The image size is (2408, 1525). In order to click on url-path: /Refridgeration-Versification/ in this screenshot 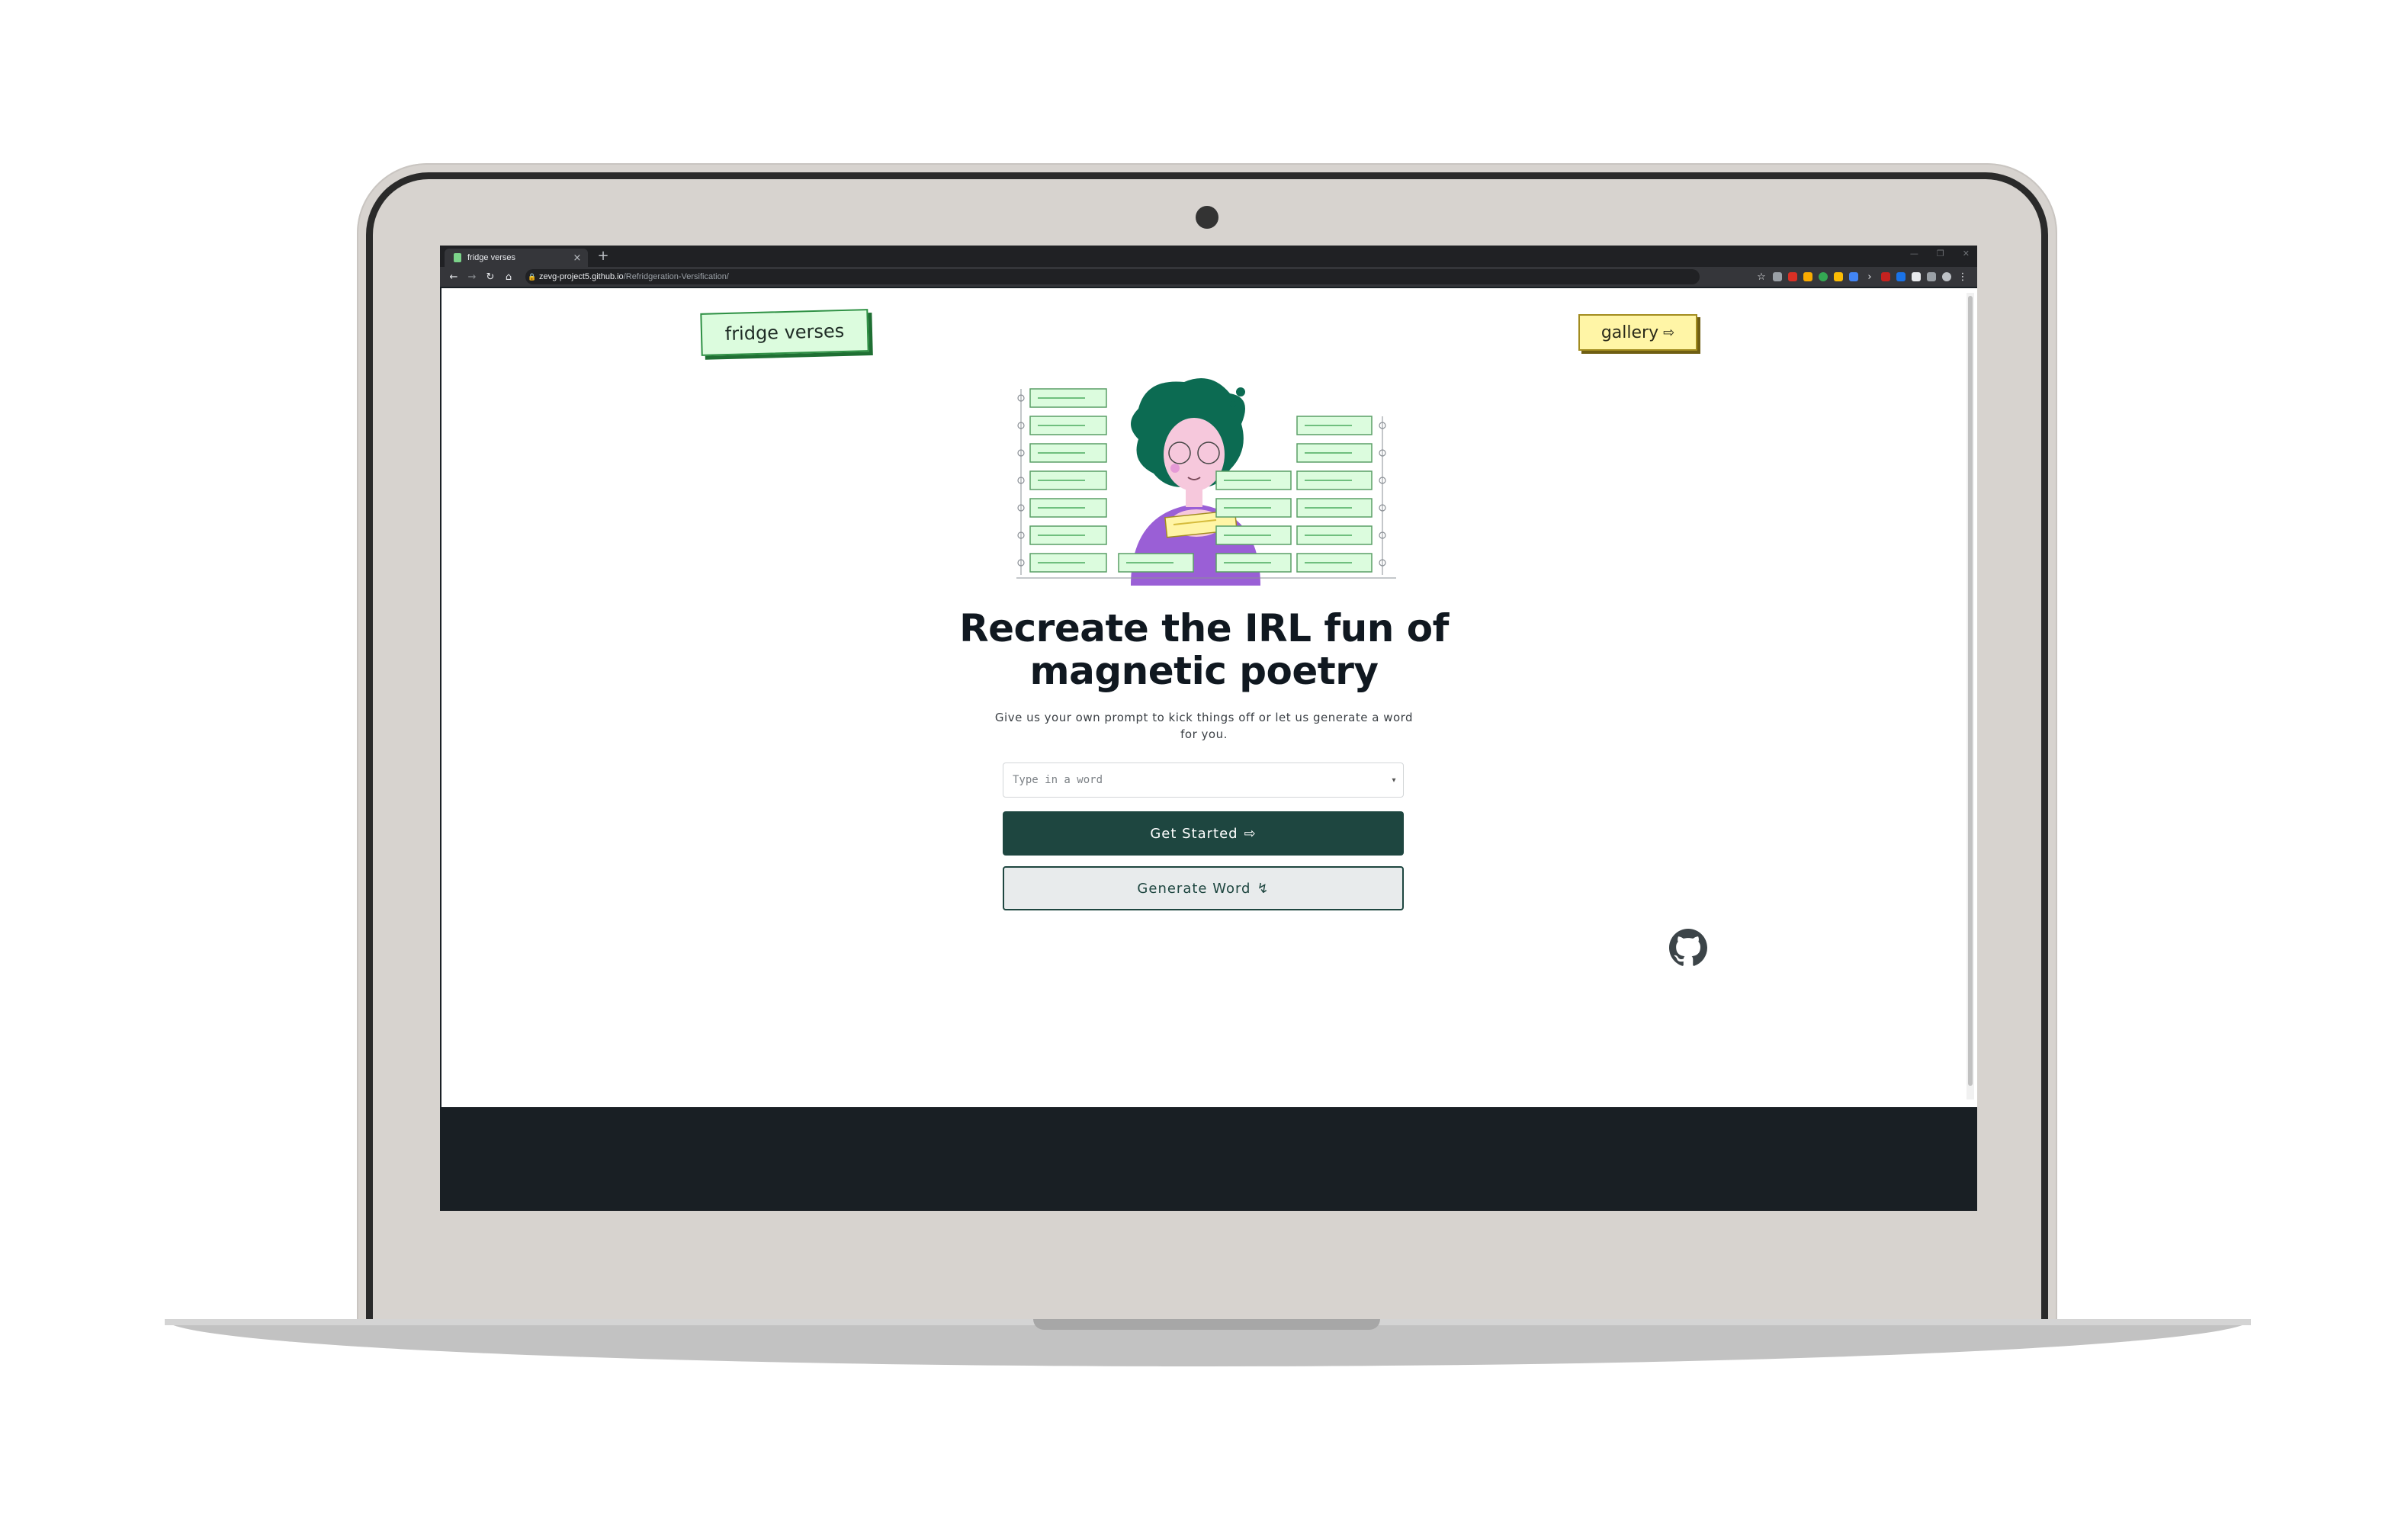, I will do `click(676, 276)`.